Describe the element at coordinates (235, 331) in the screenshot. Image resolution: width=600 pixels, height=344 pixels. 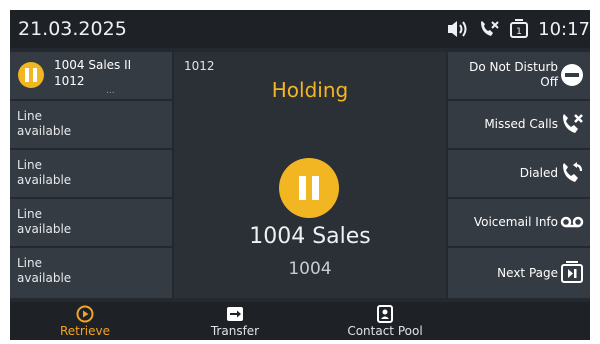
I see `transfer-label: Transfer` at that location.